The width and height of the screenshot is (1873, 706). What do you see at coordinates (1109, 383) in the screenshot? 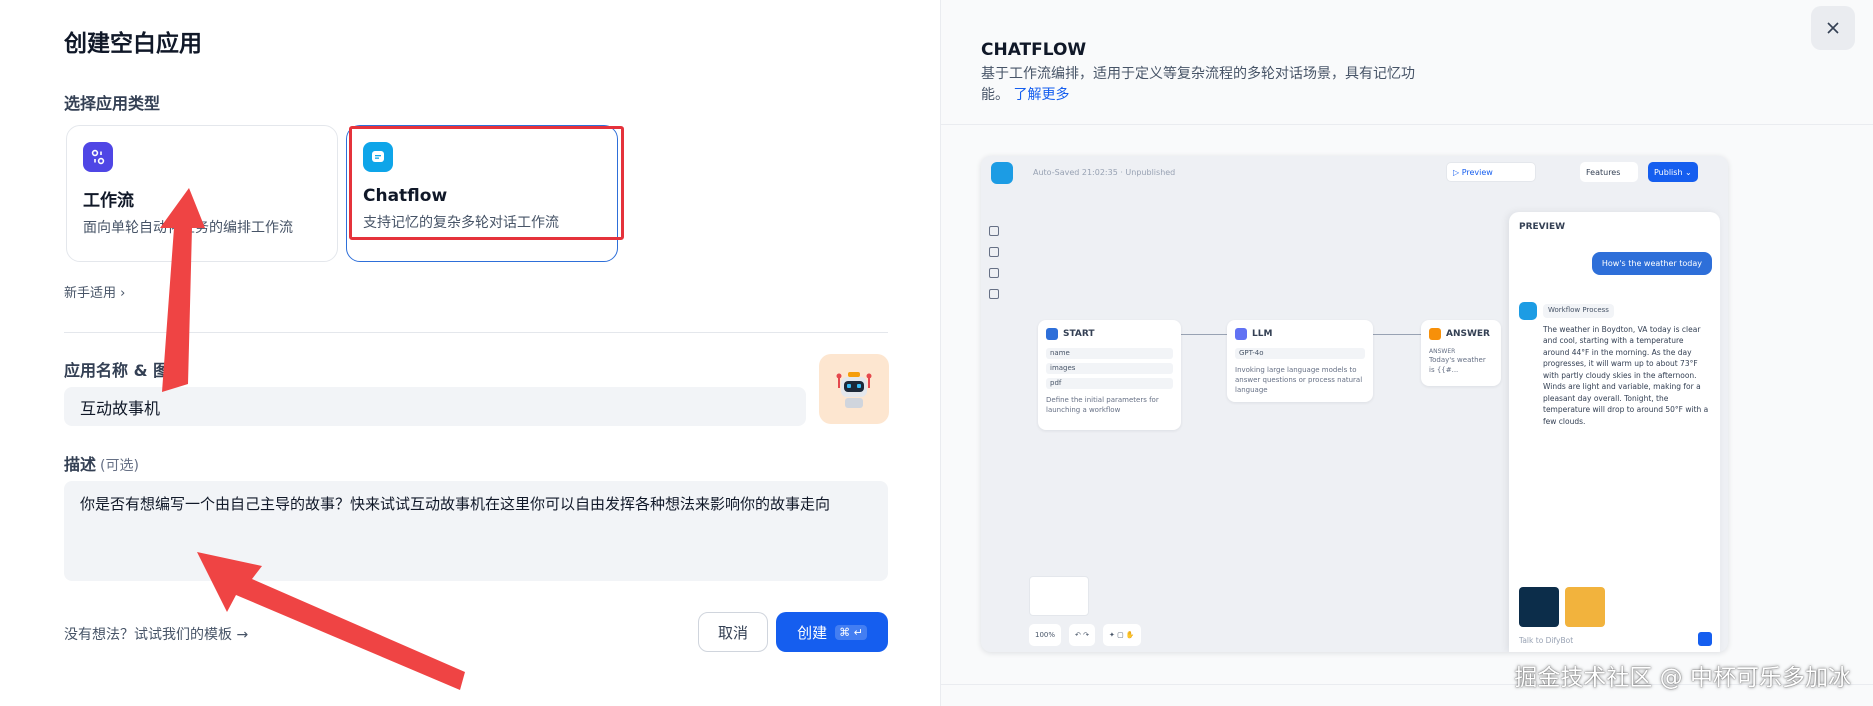
I see `node-field: pdf` at bounding box center [1109, 383].